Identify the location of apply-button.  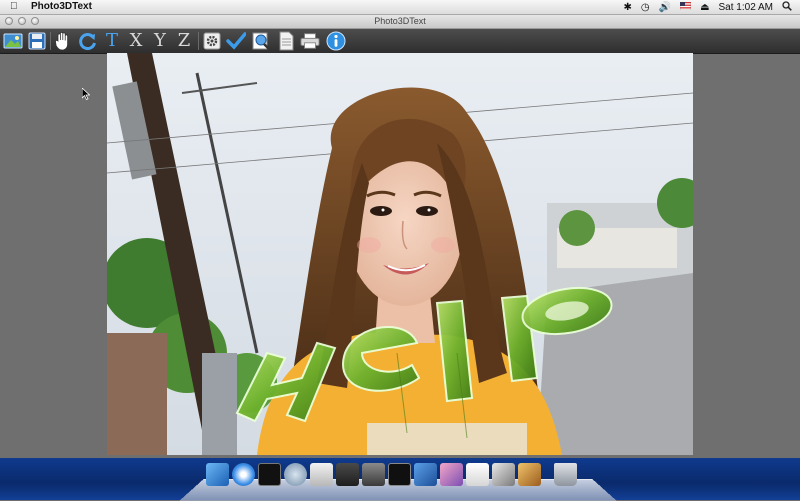
(236, 41).